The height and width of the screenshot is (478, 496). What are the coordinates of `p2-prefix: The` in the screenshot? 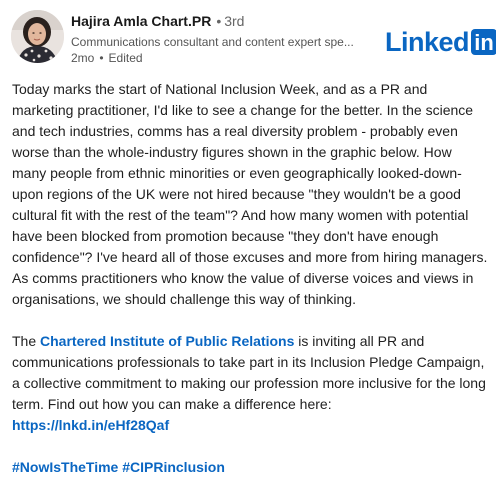 It's located at (26, 341).